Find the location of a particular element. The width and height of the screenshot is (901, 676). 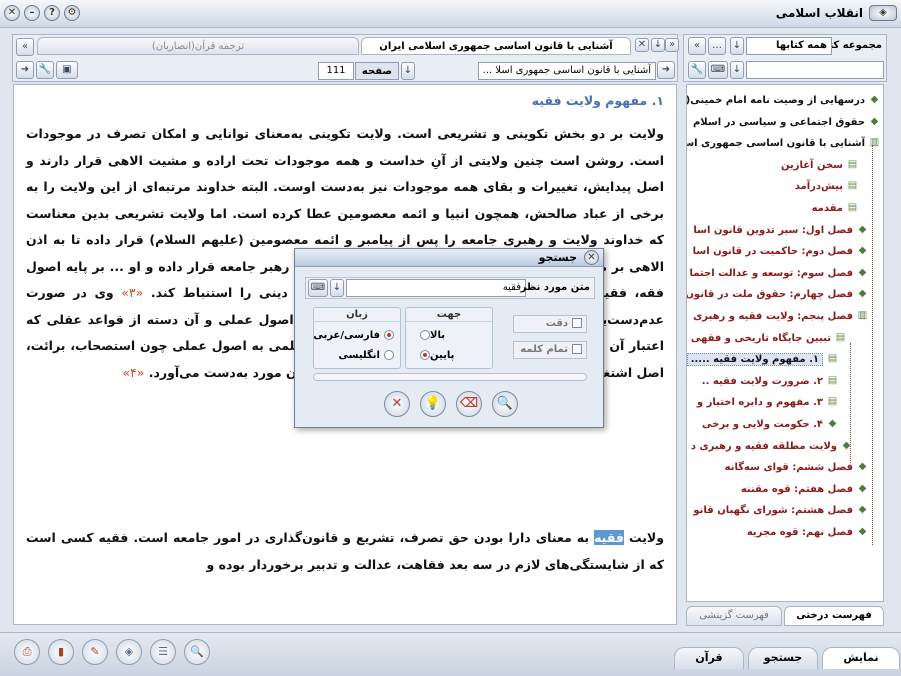

section-heading: ۱. مفهوم ولایت فقیه is located at coordinates (597, 100).